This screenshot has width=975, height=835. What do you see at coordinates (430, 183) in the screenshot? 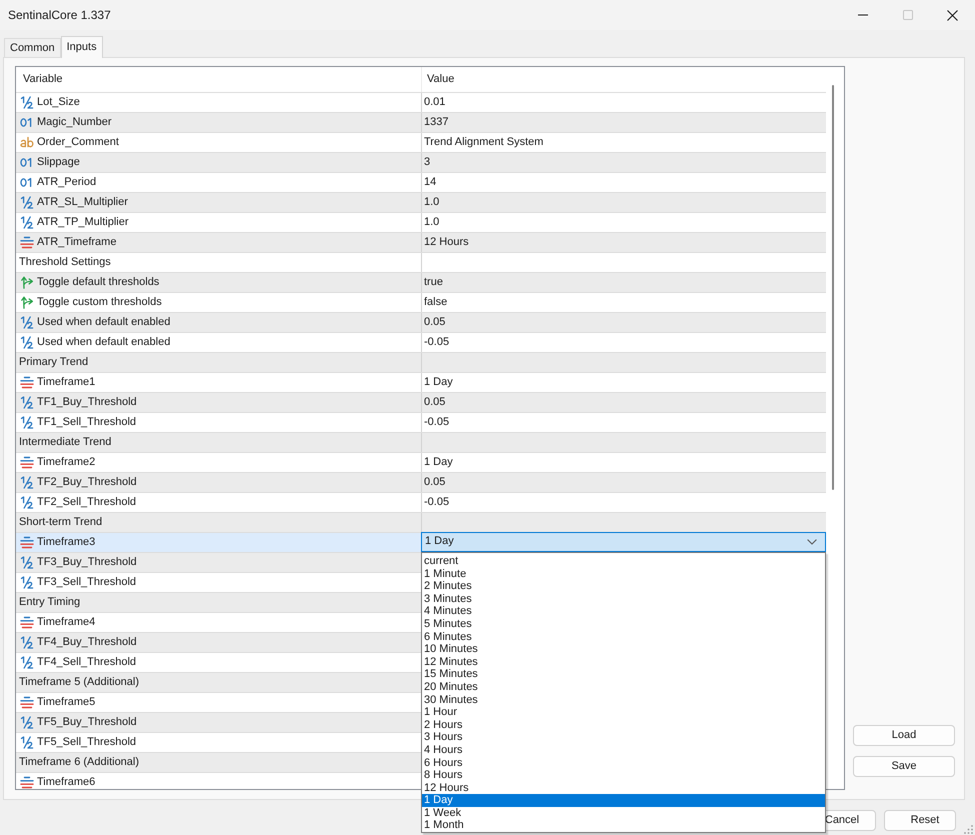
I see `parameter-value: 14` at bounding box center [430, 183].